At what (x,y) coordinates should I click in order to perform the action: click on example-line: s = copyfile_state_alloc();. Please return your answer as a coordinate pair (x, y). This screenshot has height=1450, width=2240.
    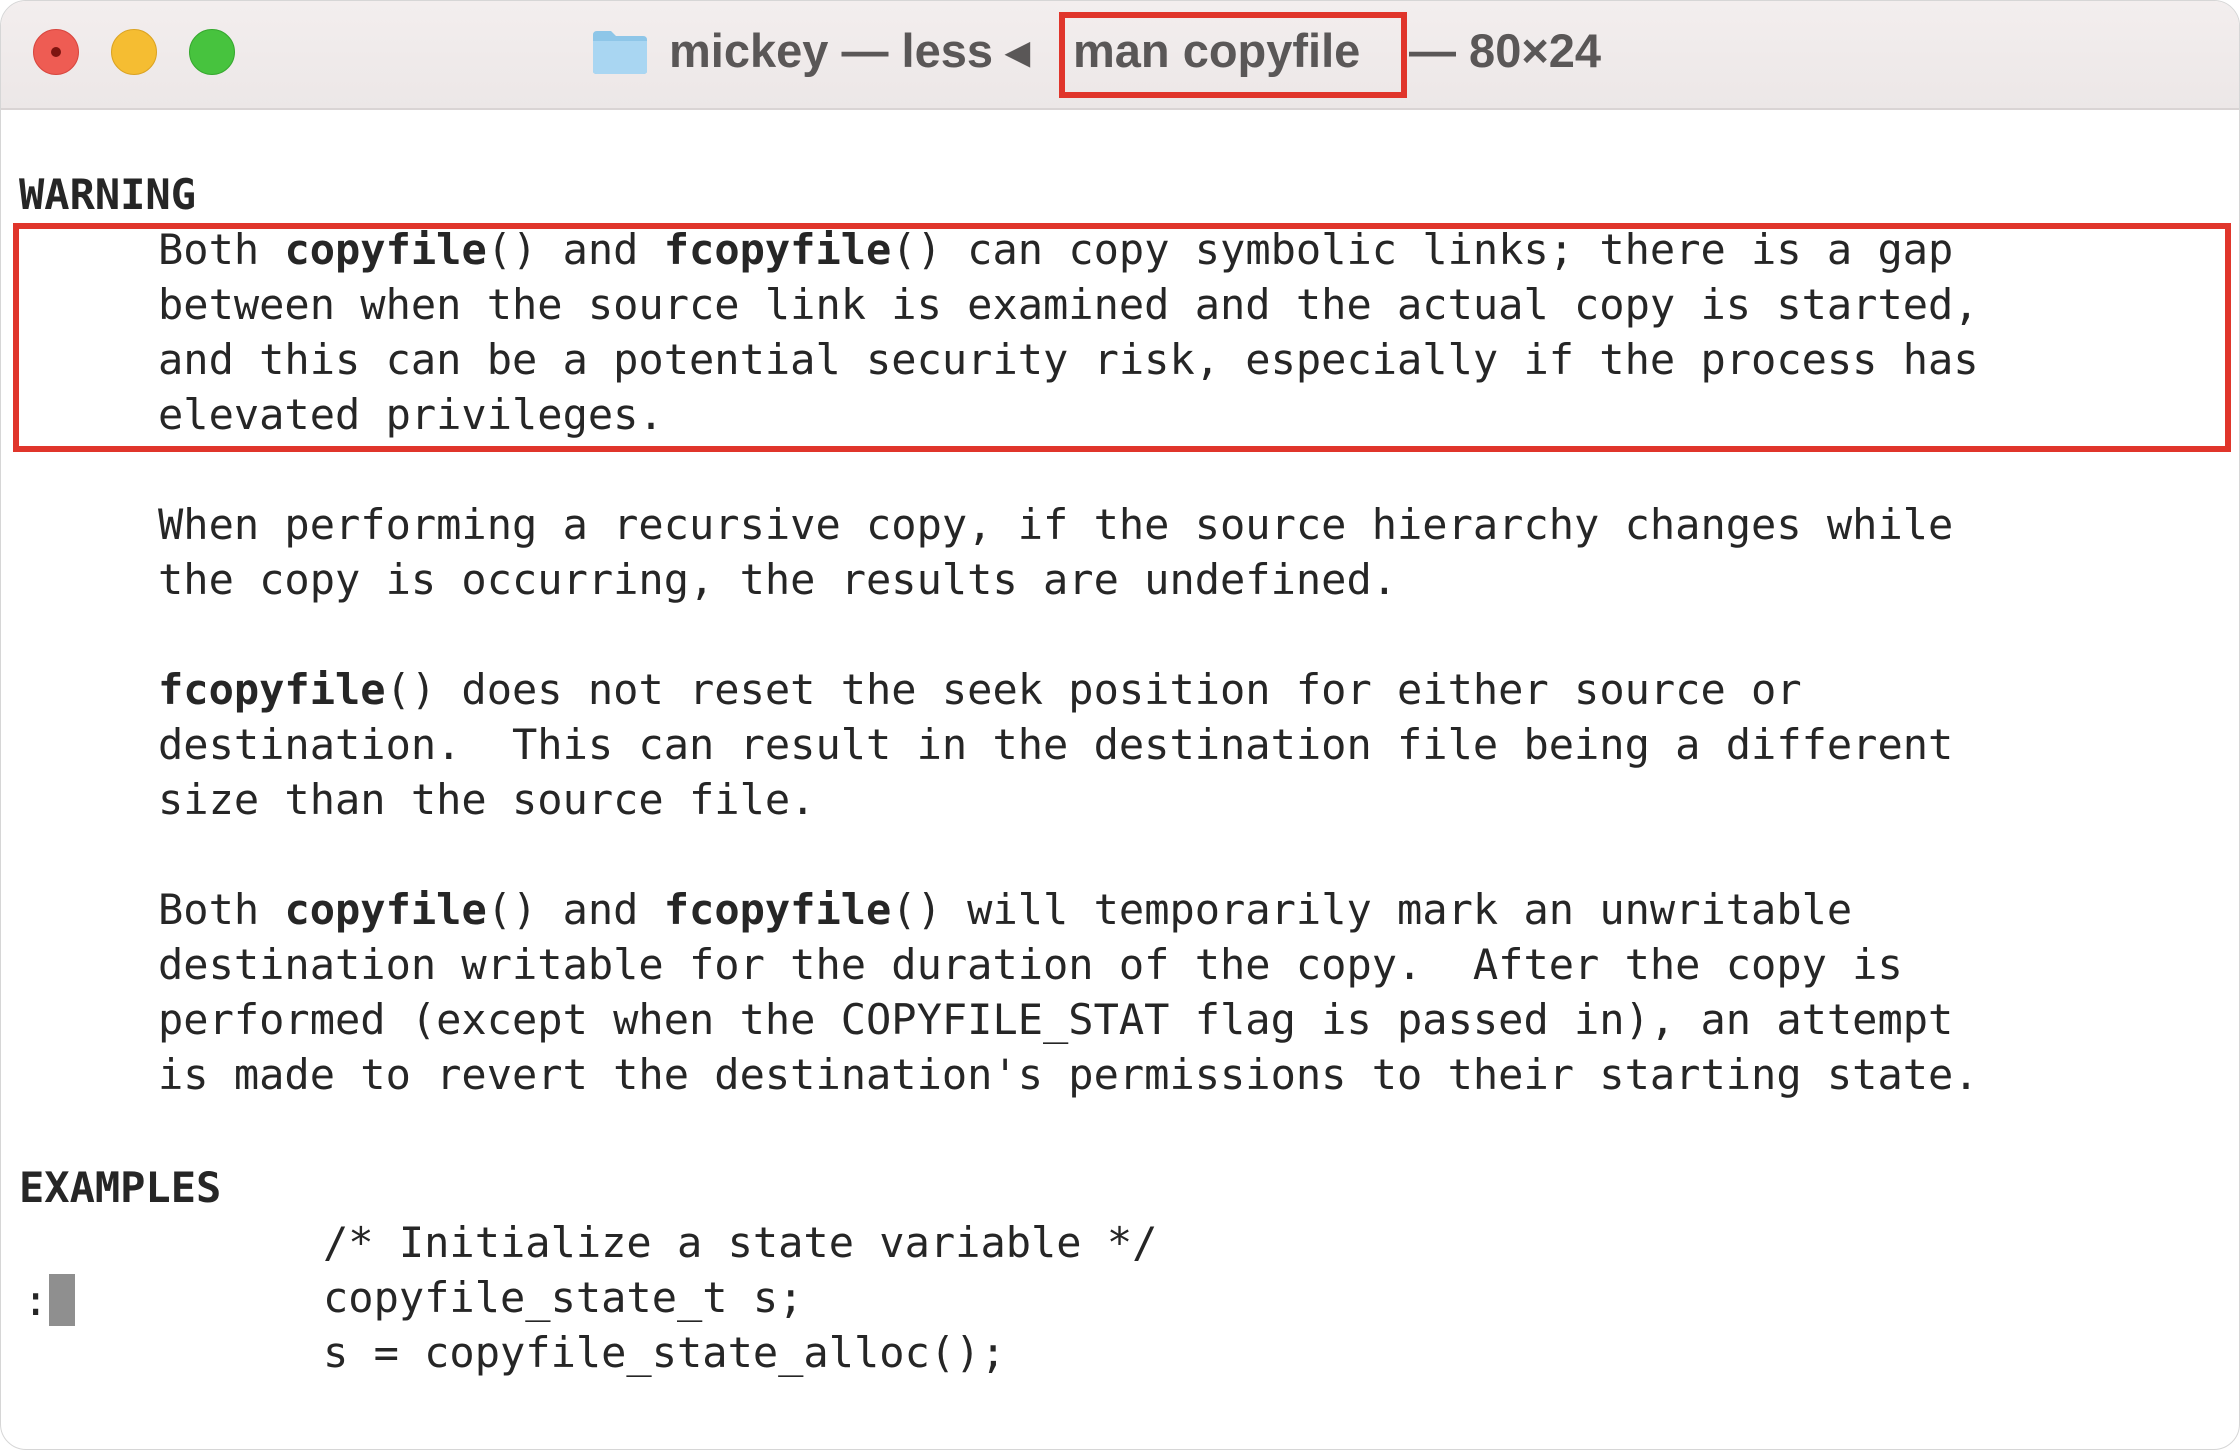
    Looking at the image, I should click on (664, 1352).